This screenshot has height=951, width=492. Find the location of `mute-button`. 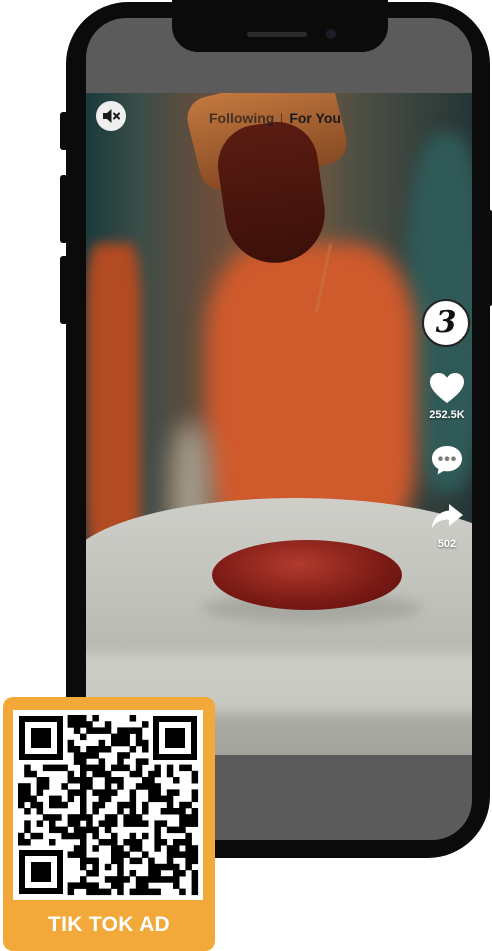

mute-button is located at coordinates (111, 116).